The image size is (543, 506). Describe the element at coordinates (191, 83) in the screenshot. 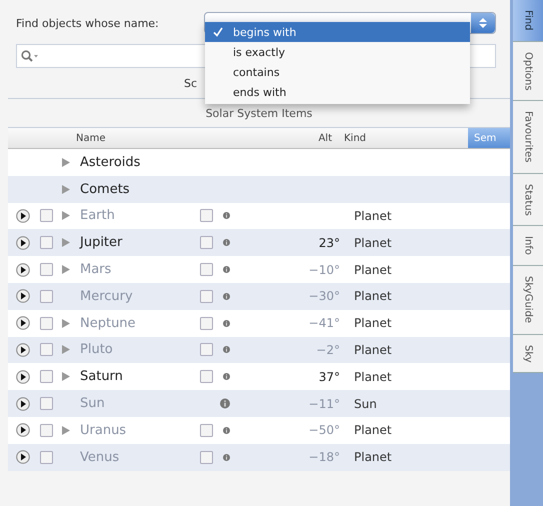

I see `scope-label: Sc` at that location.